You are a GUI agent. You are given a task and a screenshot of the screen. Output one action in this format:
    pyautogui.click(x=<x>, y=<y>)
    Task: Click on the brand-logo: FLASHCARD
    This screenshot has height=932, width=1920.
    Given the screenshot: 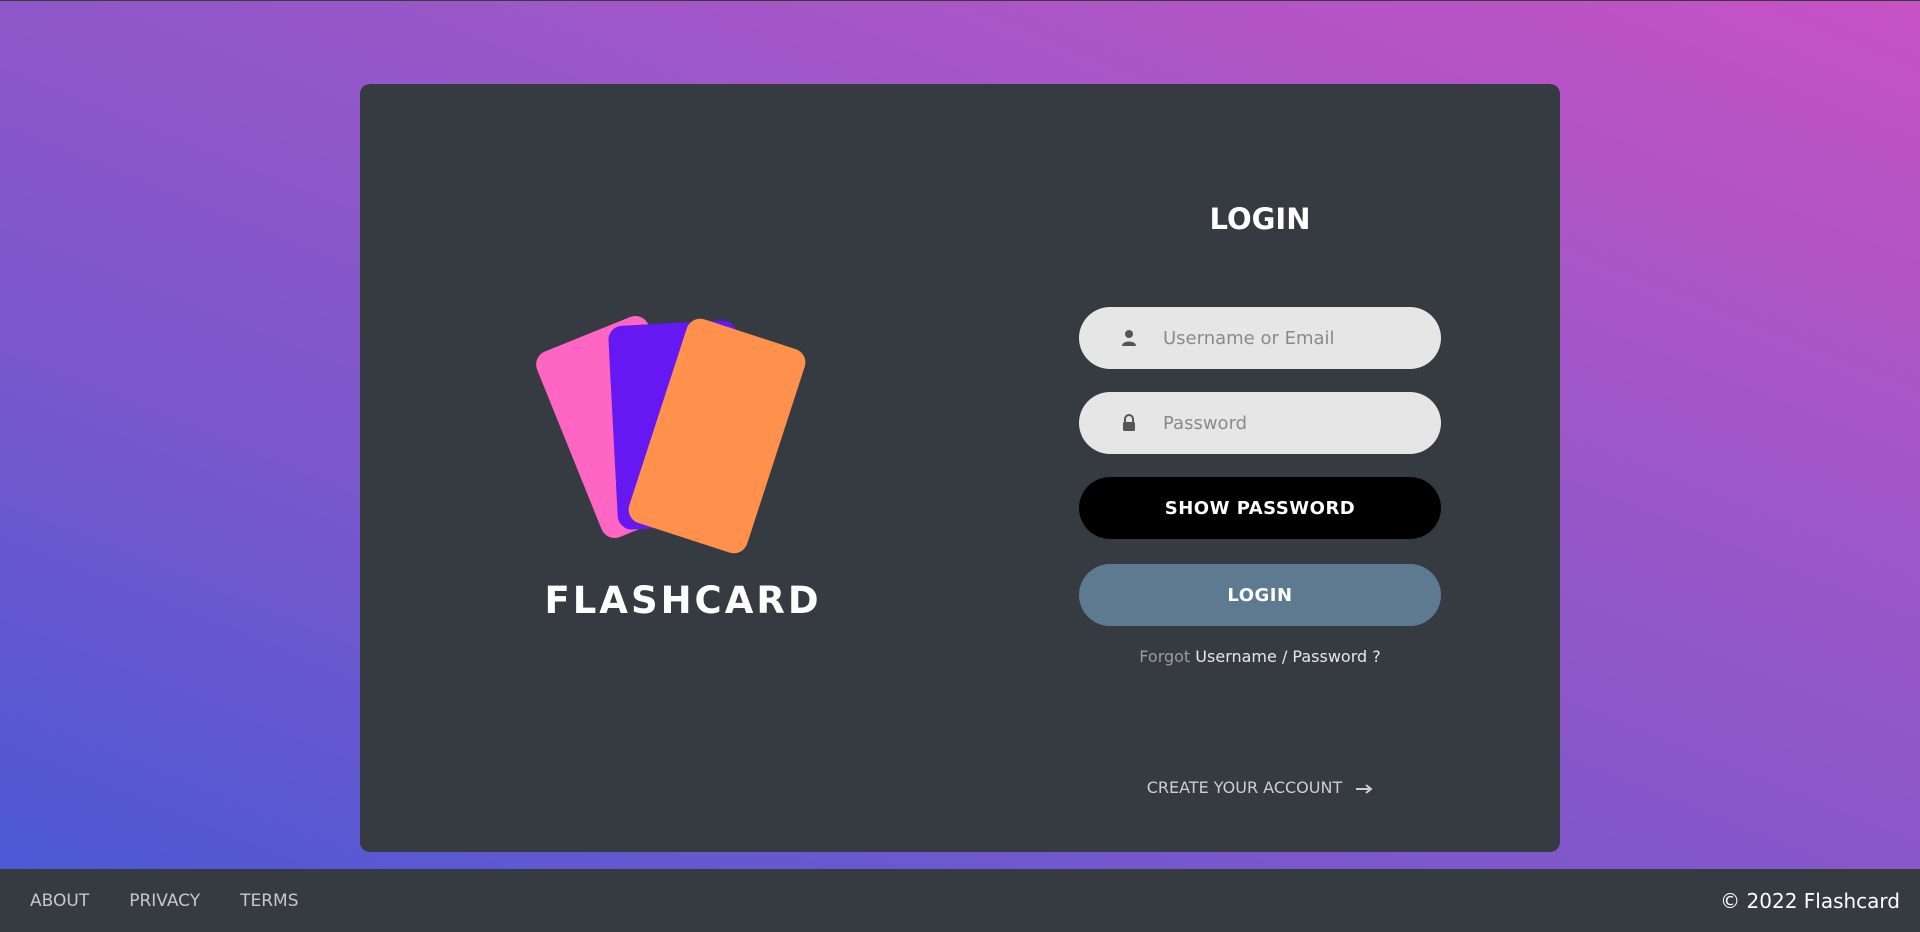 What is the action you would take?
    pyautogui.click(x=683, y=464)
    